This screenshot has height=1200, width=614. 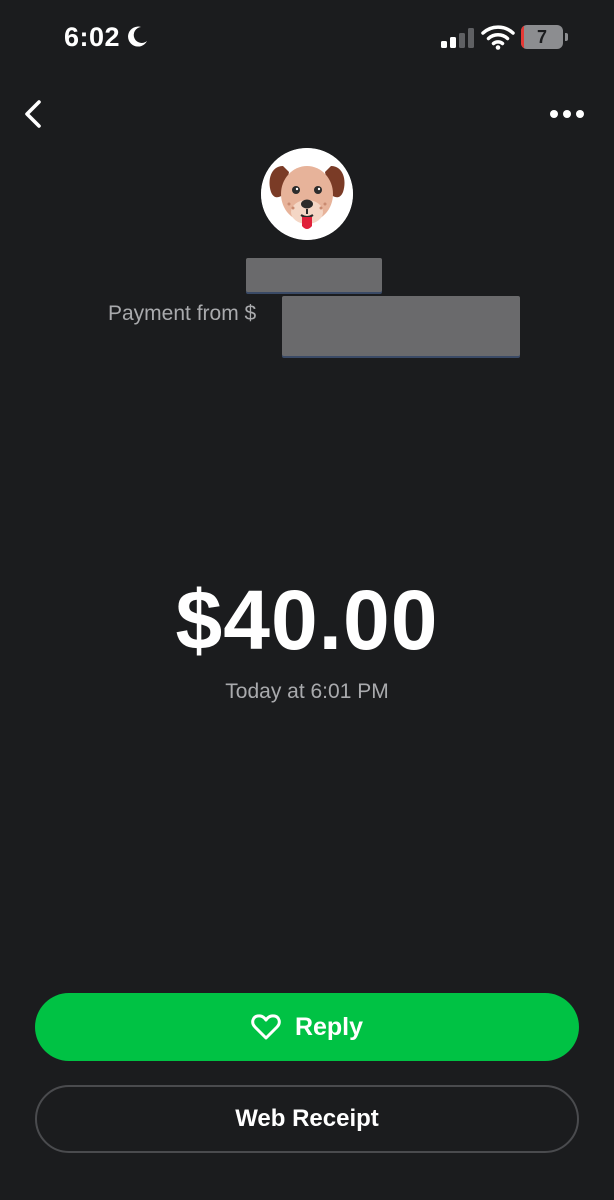 What do you see at coordinates (401, 326) in the screenshot?
I see `redacted-cashtag` at bounding box center [401, 326].